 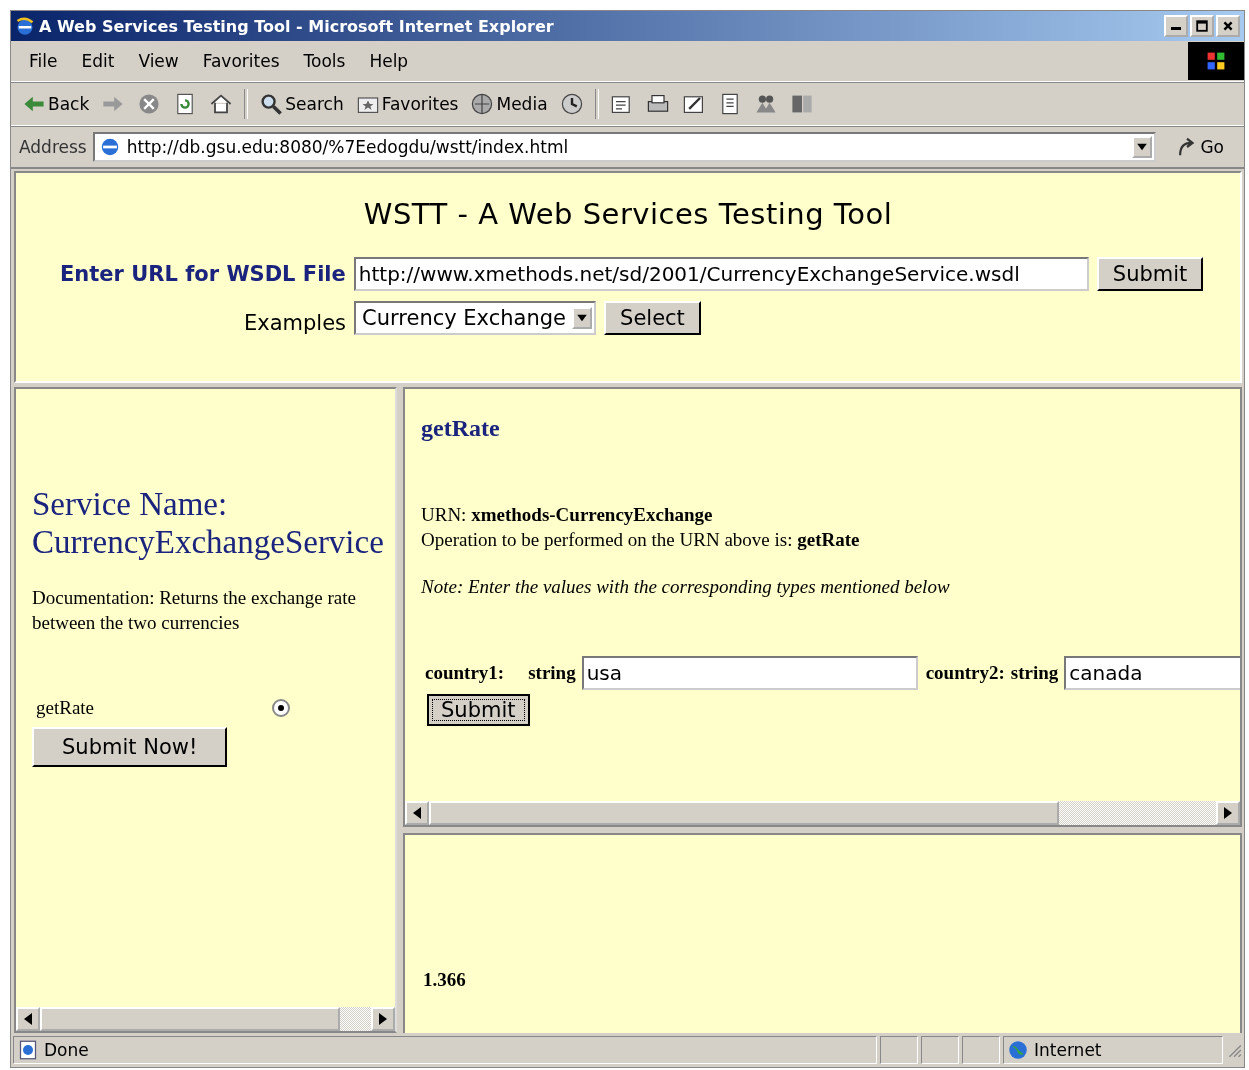 I want to click on status-text: Done, so click(x=66, y=1050).